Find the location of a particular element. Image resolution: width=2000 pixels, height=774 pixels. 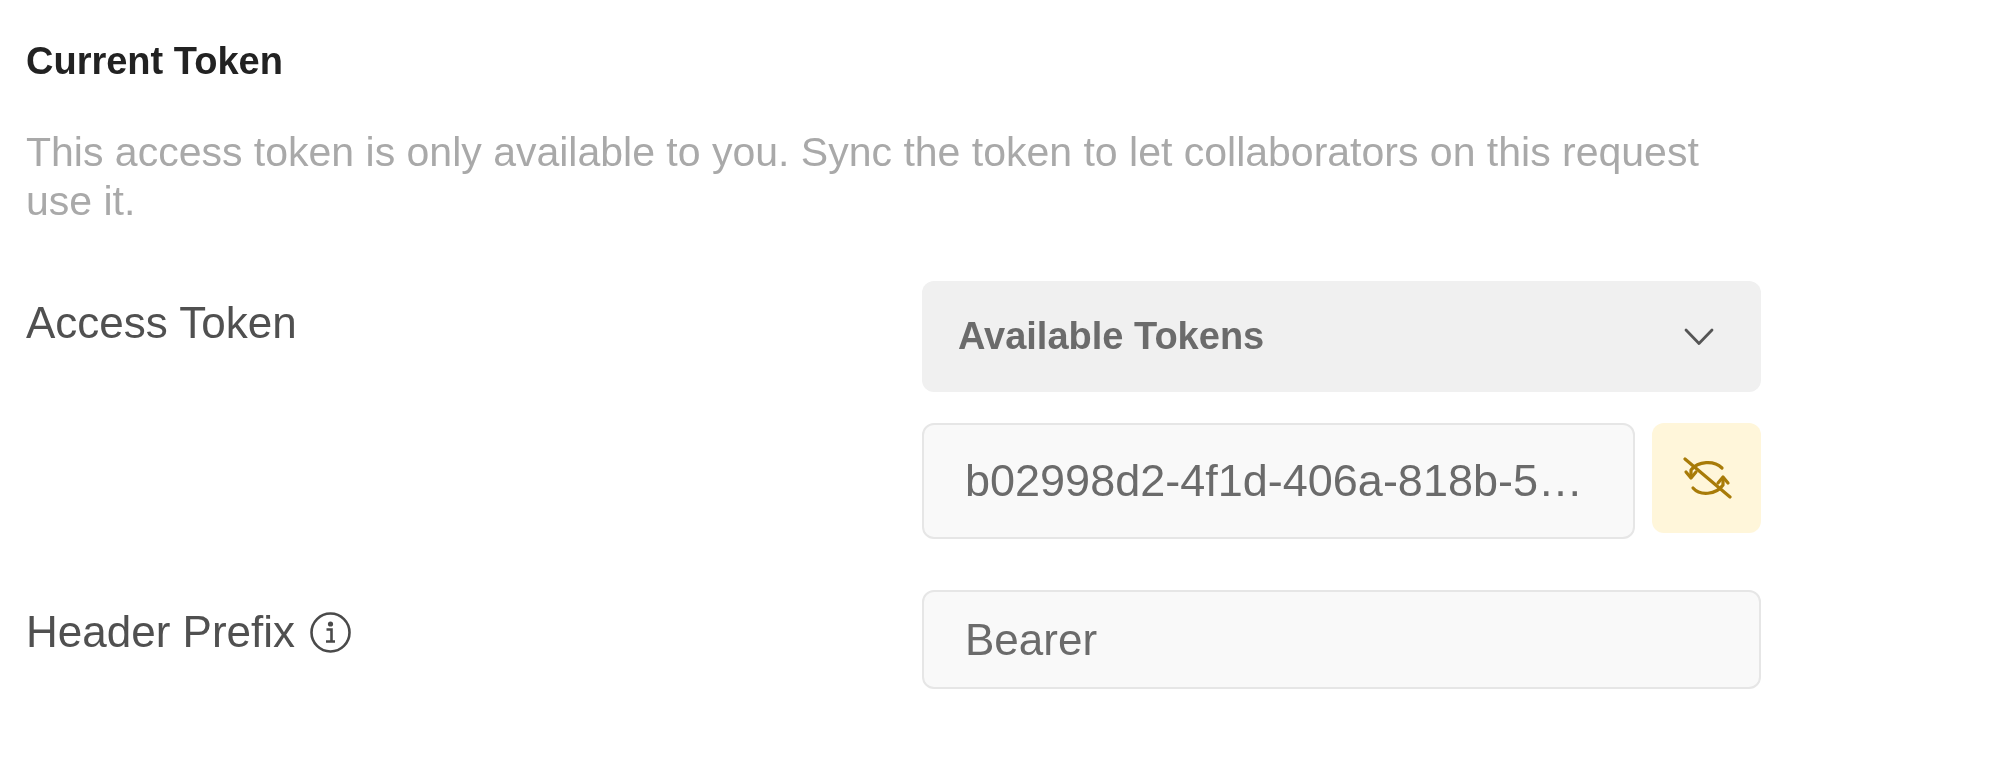

section-description: This access token is only available to you. Sync the token to let collaborators on this request use it. is located at coordinates (863, 177).